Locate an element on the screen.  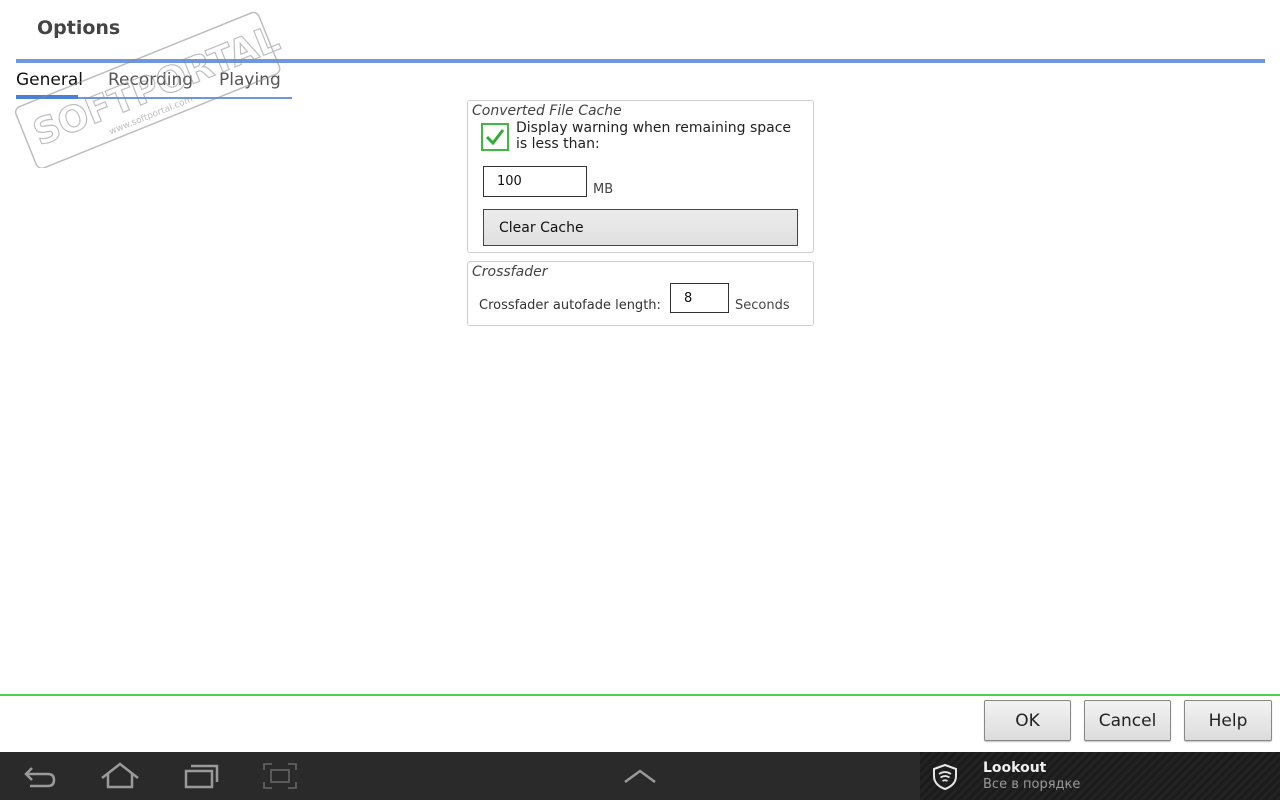
tab-recording: Recording is located at coordinates (150, 80).